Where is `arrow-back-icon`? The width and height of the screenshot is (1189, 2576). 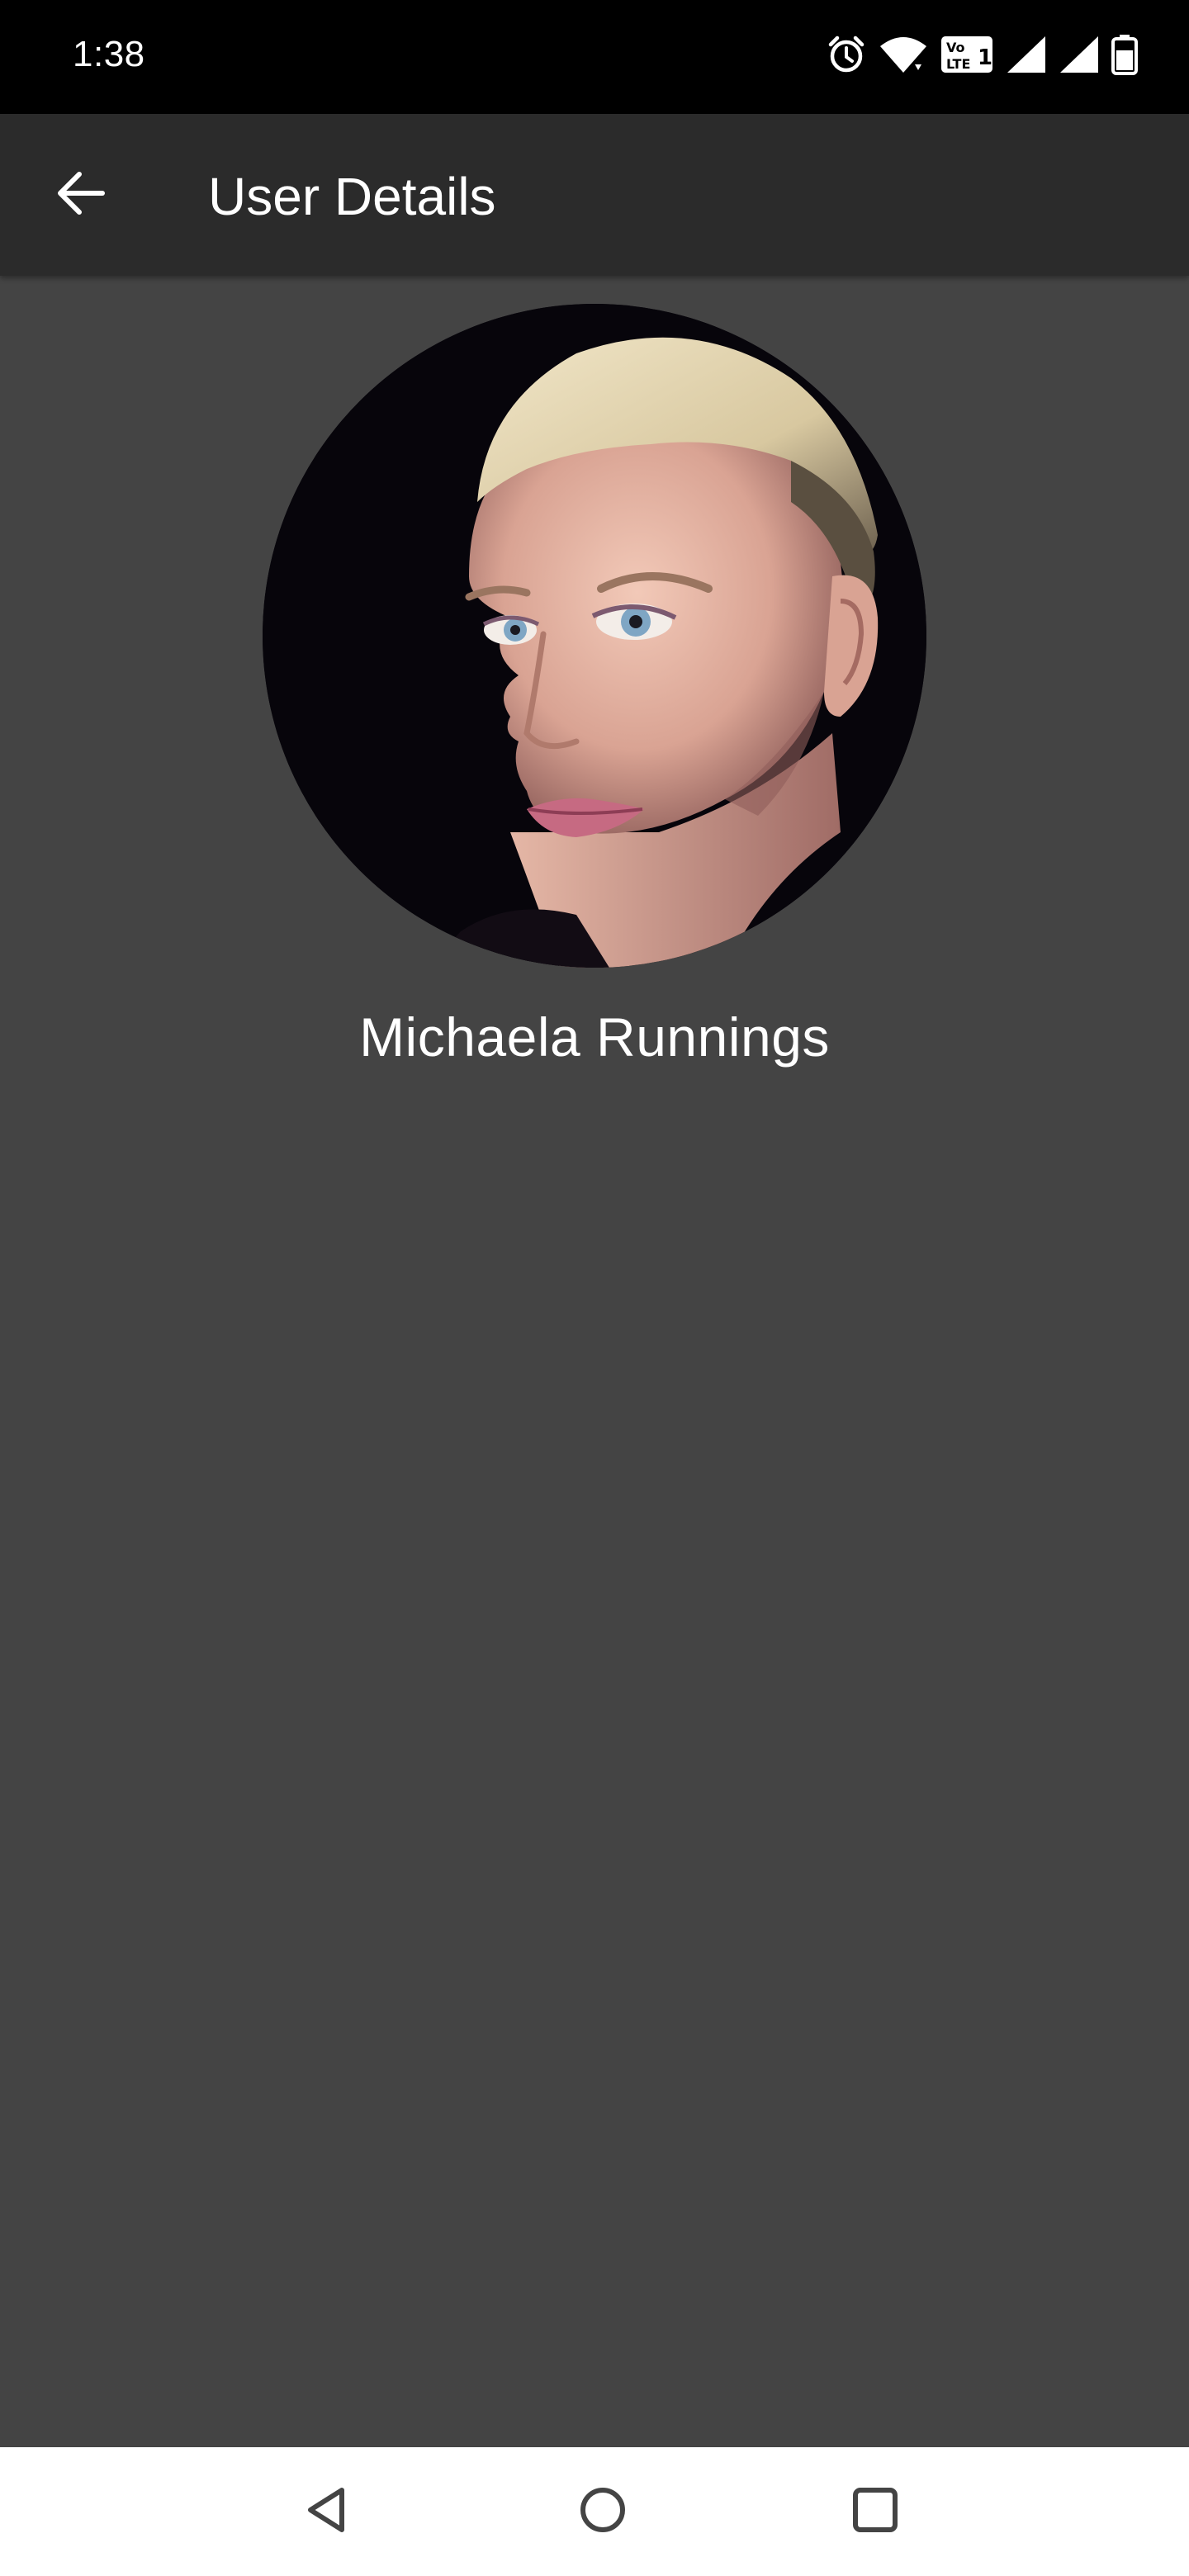 arrow-back-icon is located at coordinates (80, 195).